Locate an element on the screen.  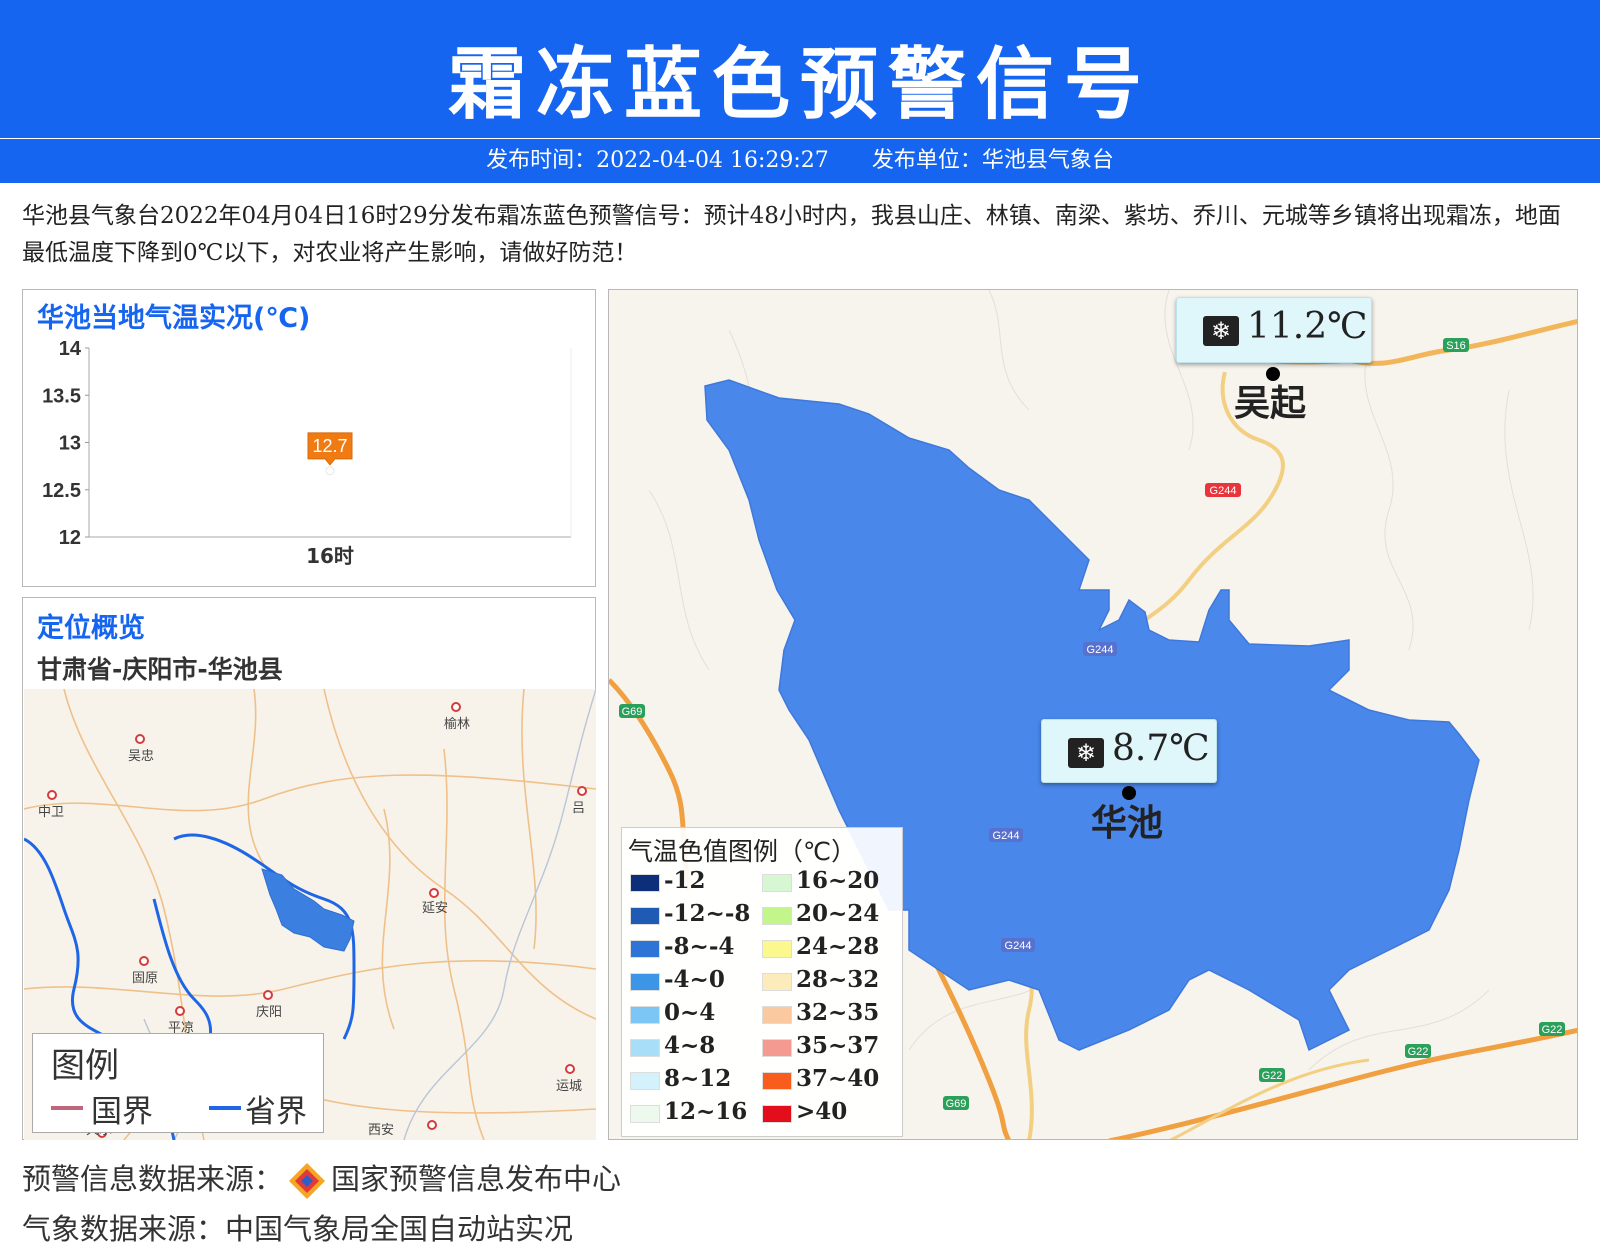
y-tick-label: 13 is located at coordinates (70, 444).